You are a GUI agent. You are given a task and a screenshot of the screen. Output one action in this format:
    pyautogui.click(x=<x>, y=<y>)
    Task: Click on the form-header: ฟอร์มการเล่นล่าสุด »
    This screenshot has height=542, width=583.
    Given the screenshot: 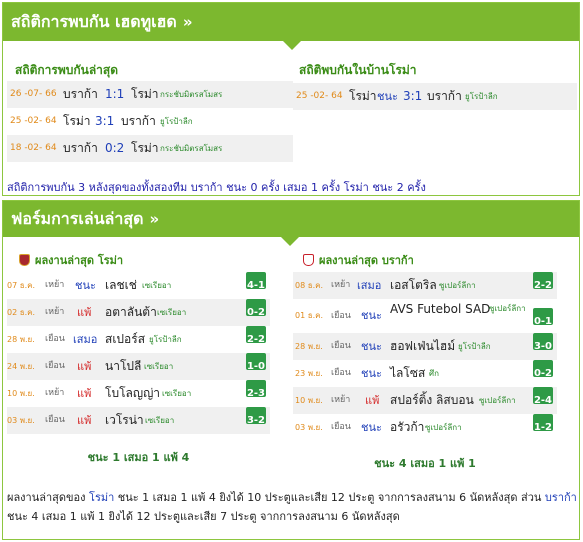 What is the action you would take?
    pyautogui.click(x=291, y=219)
    